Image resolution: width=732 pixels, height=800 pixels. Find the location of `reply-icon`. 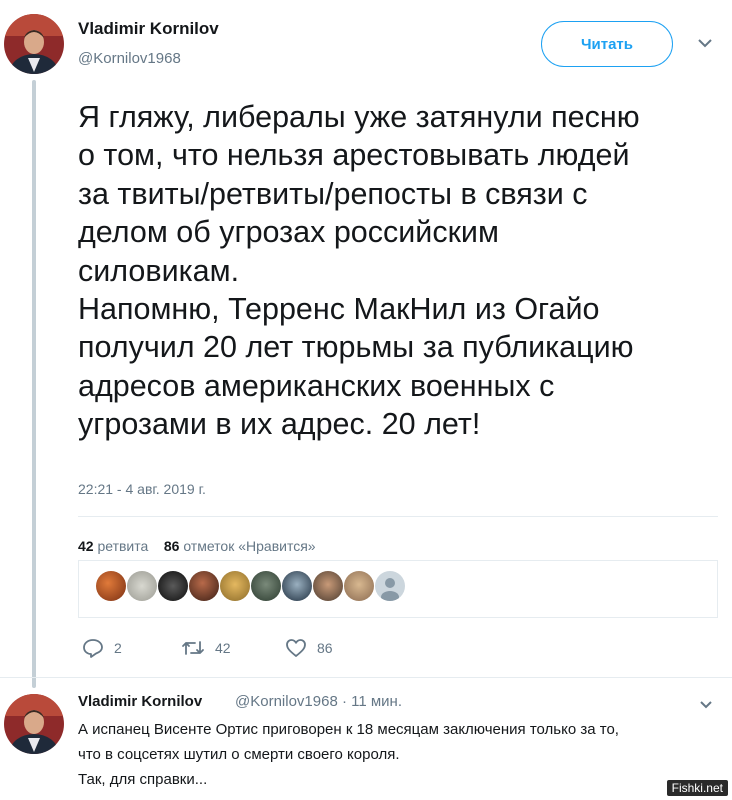

reply-icon is located at coordinates (93, 648).